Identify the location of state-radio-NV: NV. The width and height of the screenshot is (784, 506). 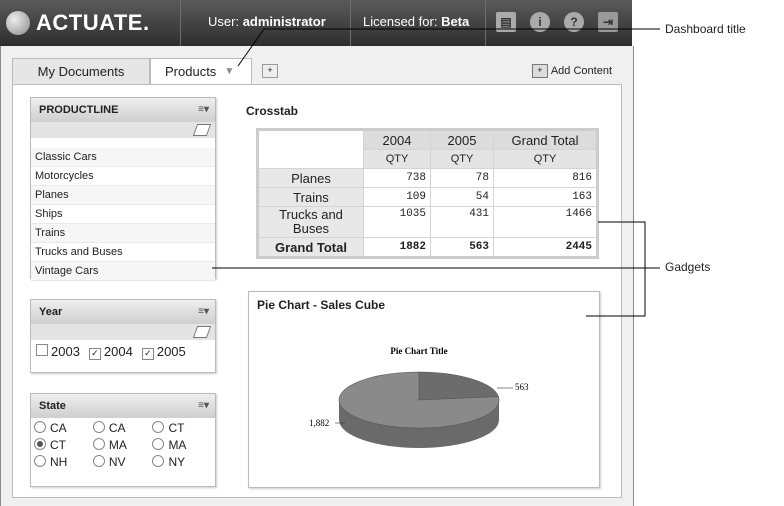
(119, 462).